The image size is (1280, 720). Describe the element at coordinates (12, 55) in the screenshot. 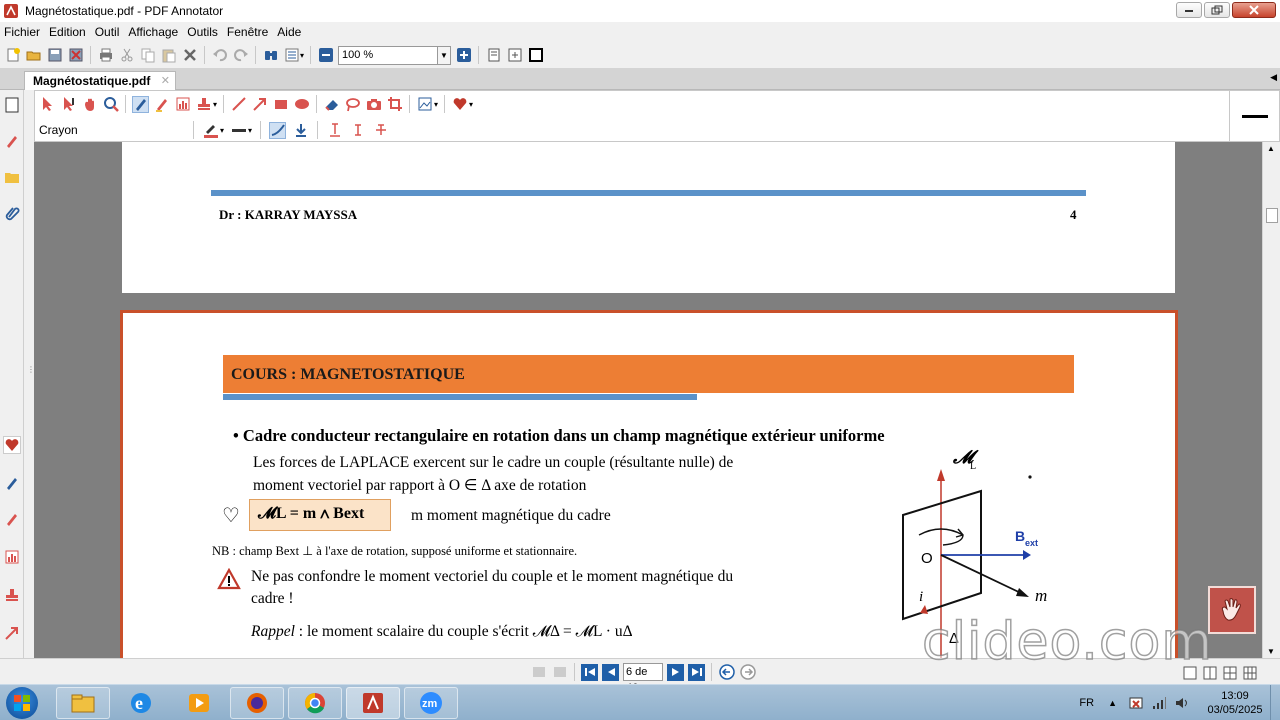

I see `new-icon` at that location.